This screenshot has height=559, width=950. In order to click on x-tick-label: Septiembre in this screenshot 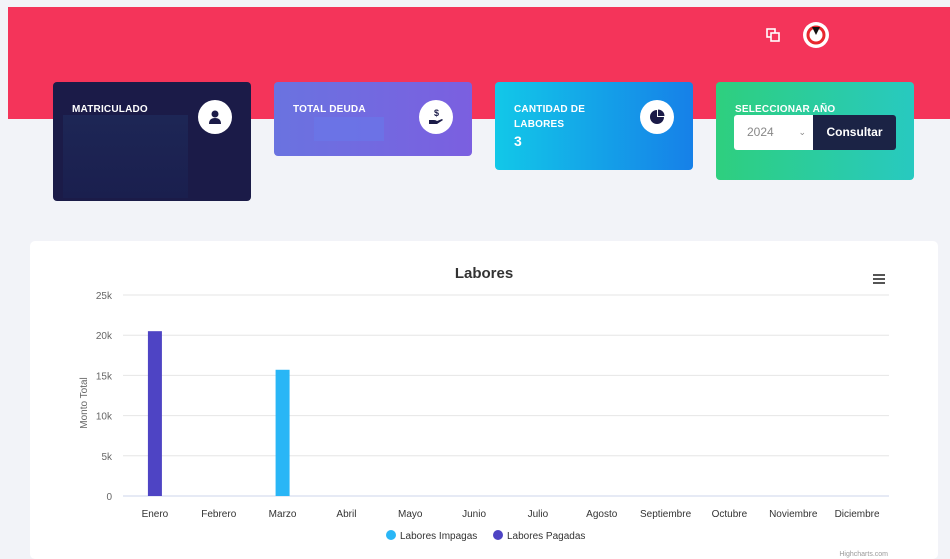, I will do `click(666, 514)`.